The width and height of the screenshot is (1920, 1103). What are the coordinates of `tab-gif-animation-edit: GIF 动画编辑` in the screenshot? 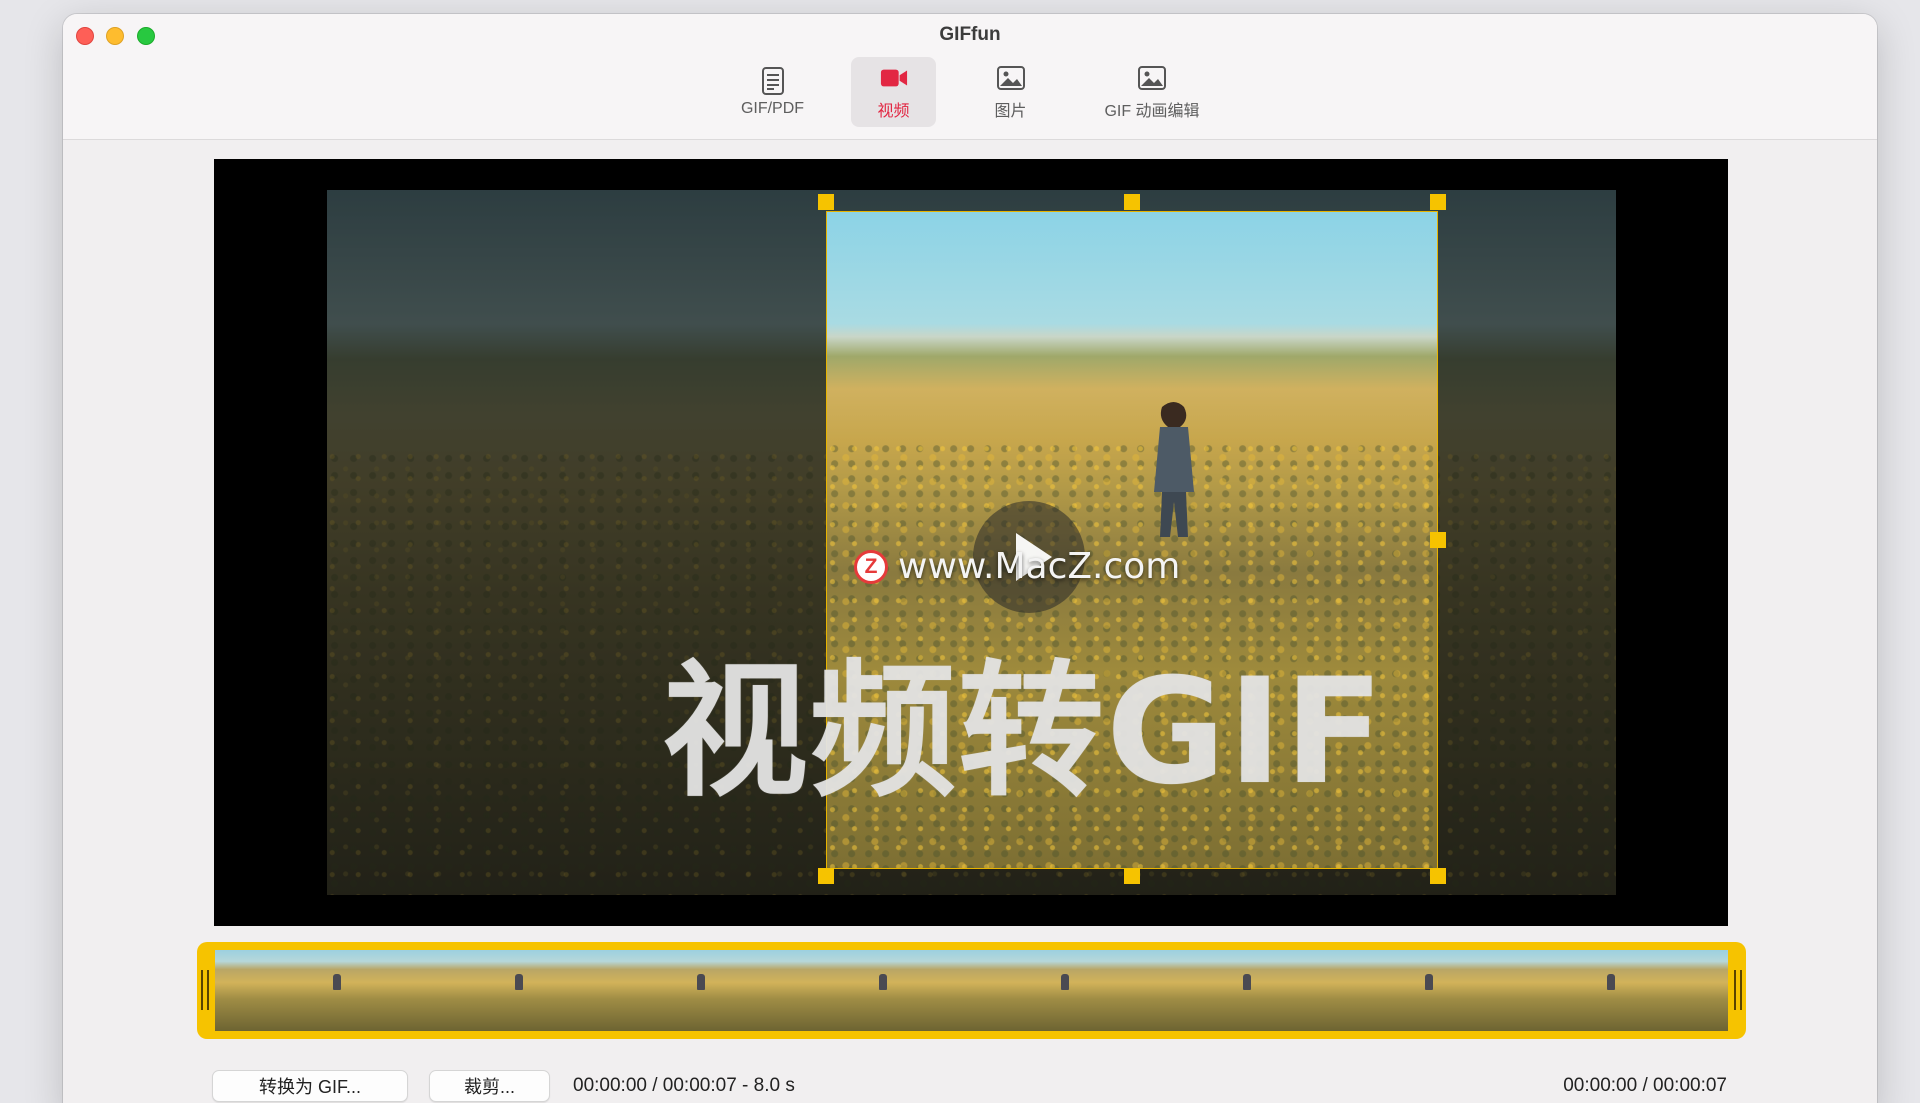 It's located at (1152, 92).